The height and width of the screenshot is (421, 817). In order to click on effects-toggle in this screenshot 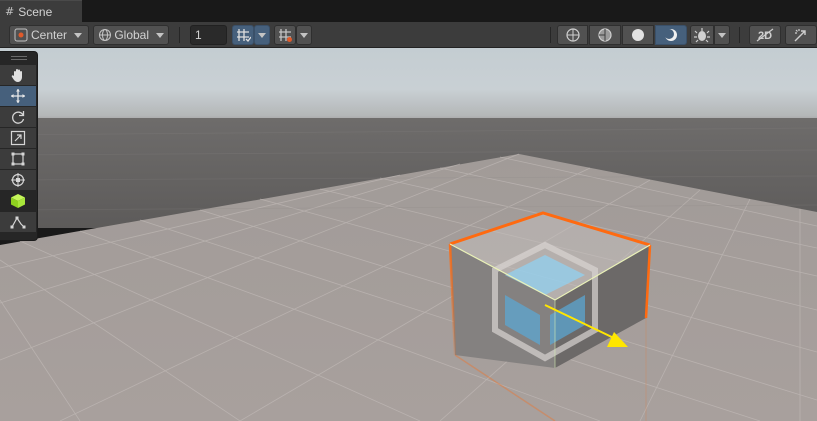, I will do `click(801, 35)`.